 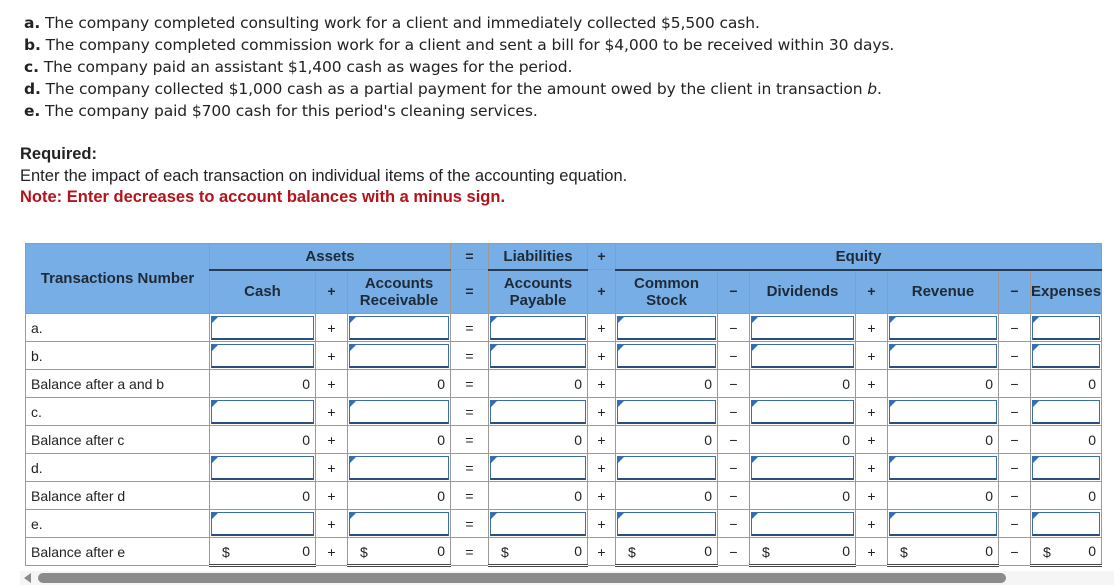 I want to click on table-row: e. + = + − + −, so click(x=564, y=523).